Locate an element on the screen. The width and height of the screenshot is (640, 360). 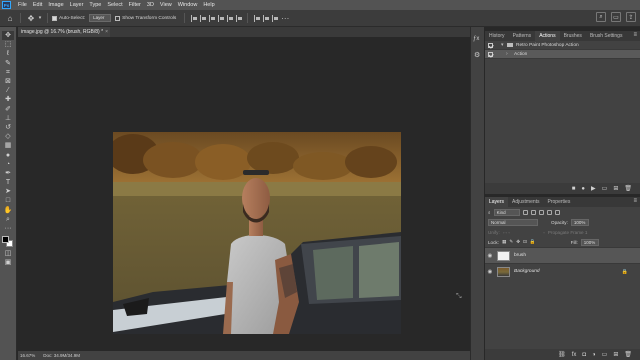
chevron-right-icon: › is located at coordinates (508, 54).